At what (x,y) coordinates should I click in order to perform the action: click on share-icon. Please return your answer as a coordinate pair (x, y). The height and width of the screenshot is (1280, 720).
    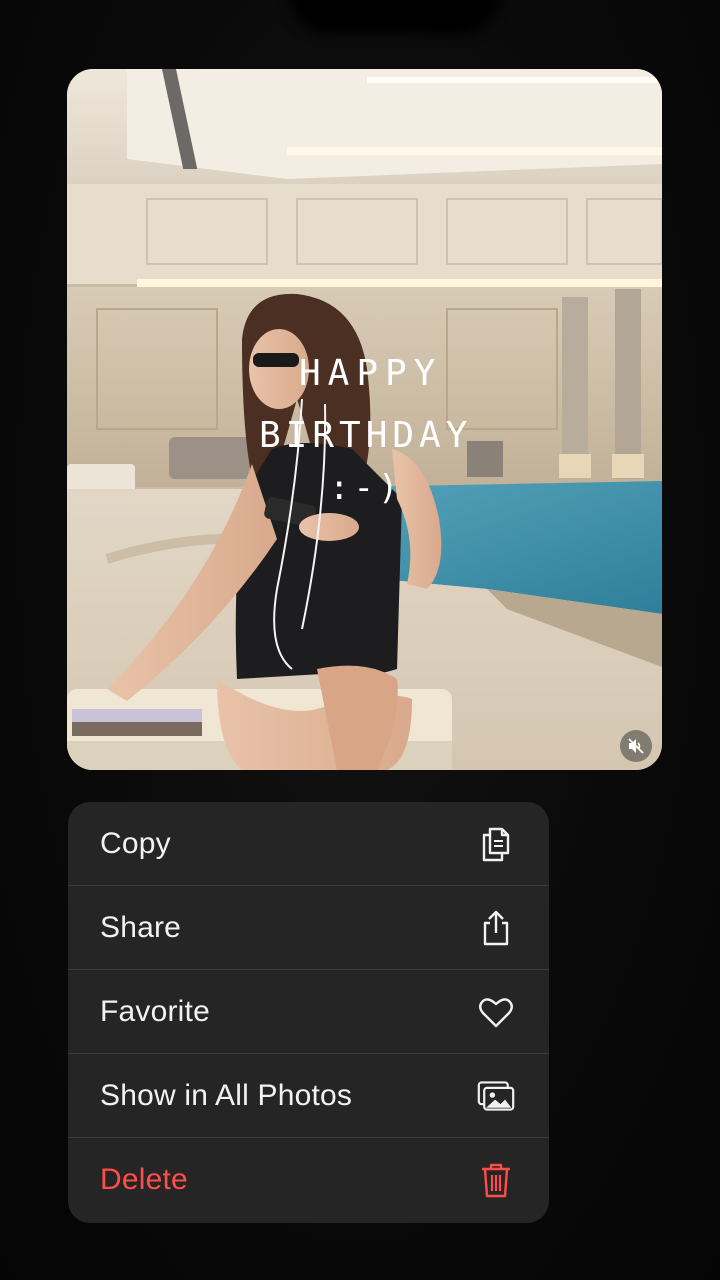
    Looking at the image, I should click on (496, 928).